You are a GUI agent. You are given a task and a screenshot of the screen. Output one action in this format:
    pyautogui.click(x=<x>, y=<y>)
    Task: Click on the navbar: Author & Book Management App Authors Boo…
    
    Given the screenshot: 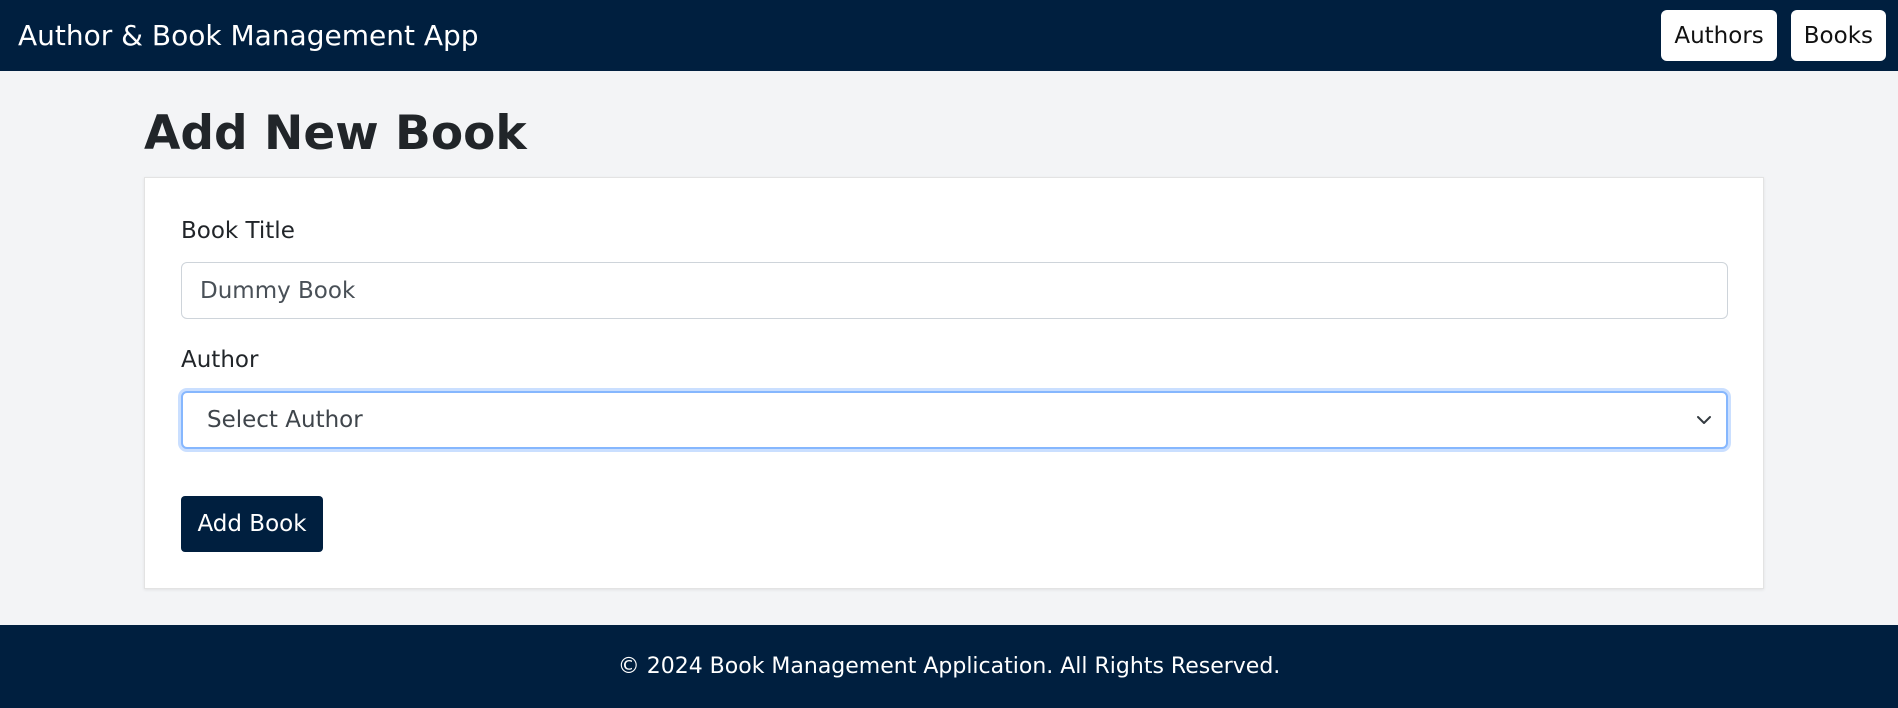 What is the action you would take?
    pyautogui.click(x=949, y=35)
    